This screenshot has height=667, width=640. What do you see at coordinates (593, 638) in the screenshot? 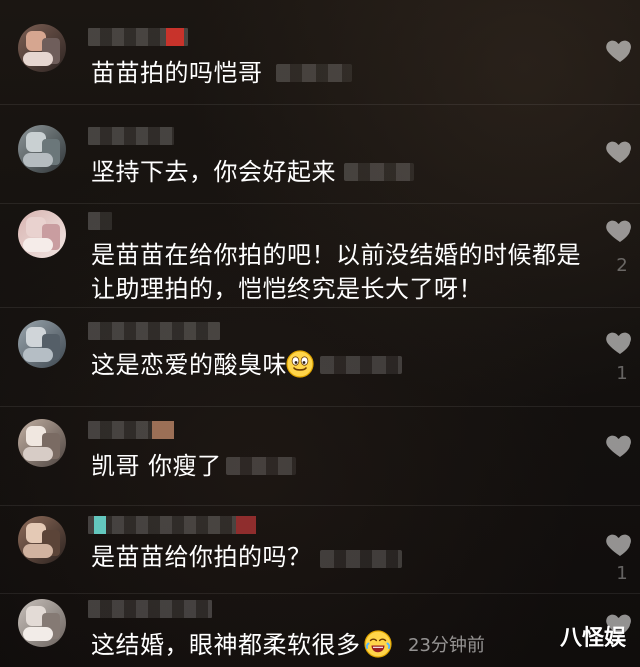
I see `watermark: 八怪娱` at bounding box center [593, 638].